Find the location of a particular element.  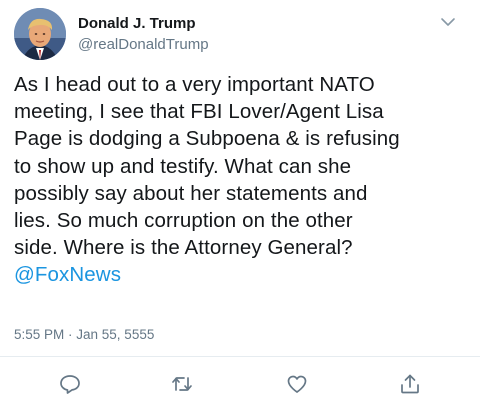

reply-icon is located at coordinates (70, 384).